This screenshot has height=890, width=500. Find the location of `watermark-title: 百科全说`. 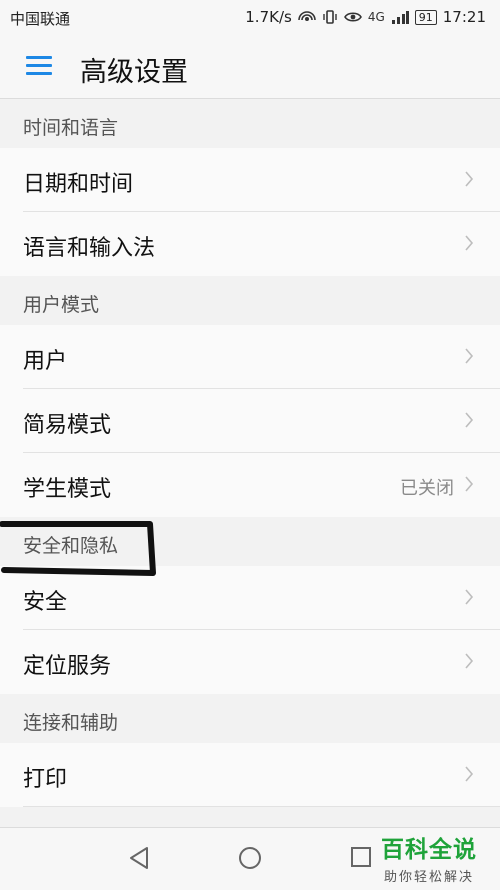

watermark-title: 百科全说 is located at coordinates (429, 850).